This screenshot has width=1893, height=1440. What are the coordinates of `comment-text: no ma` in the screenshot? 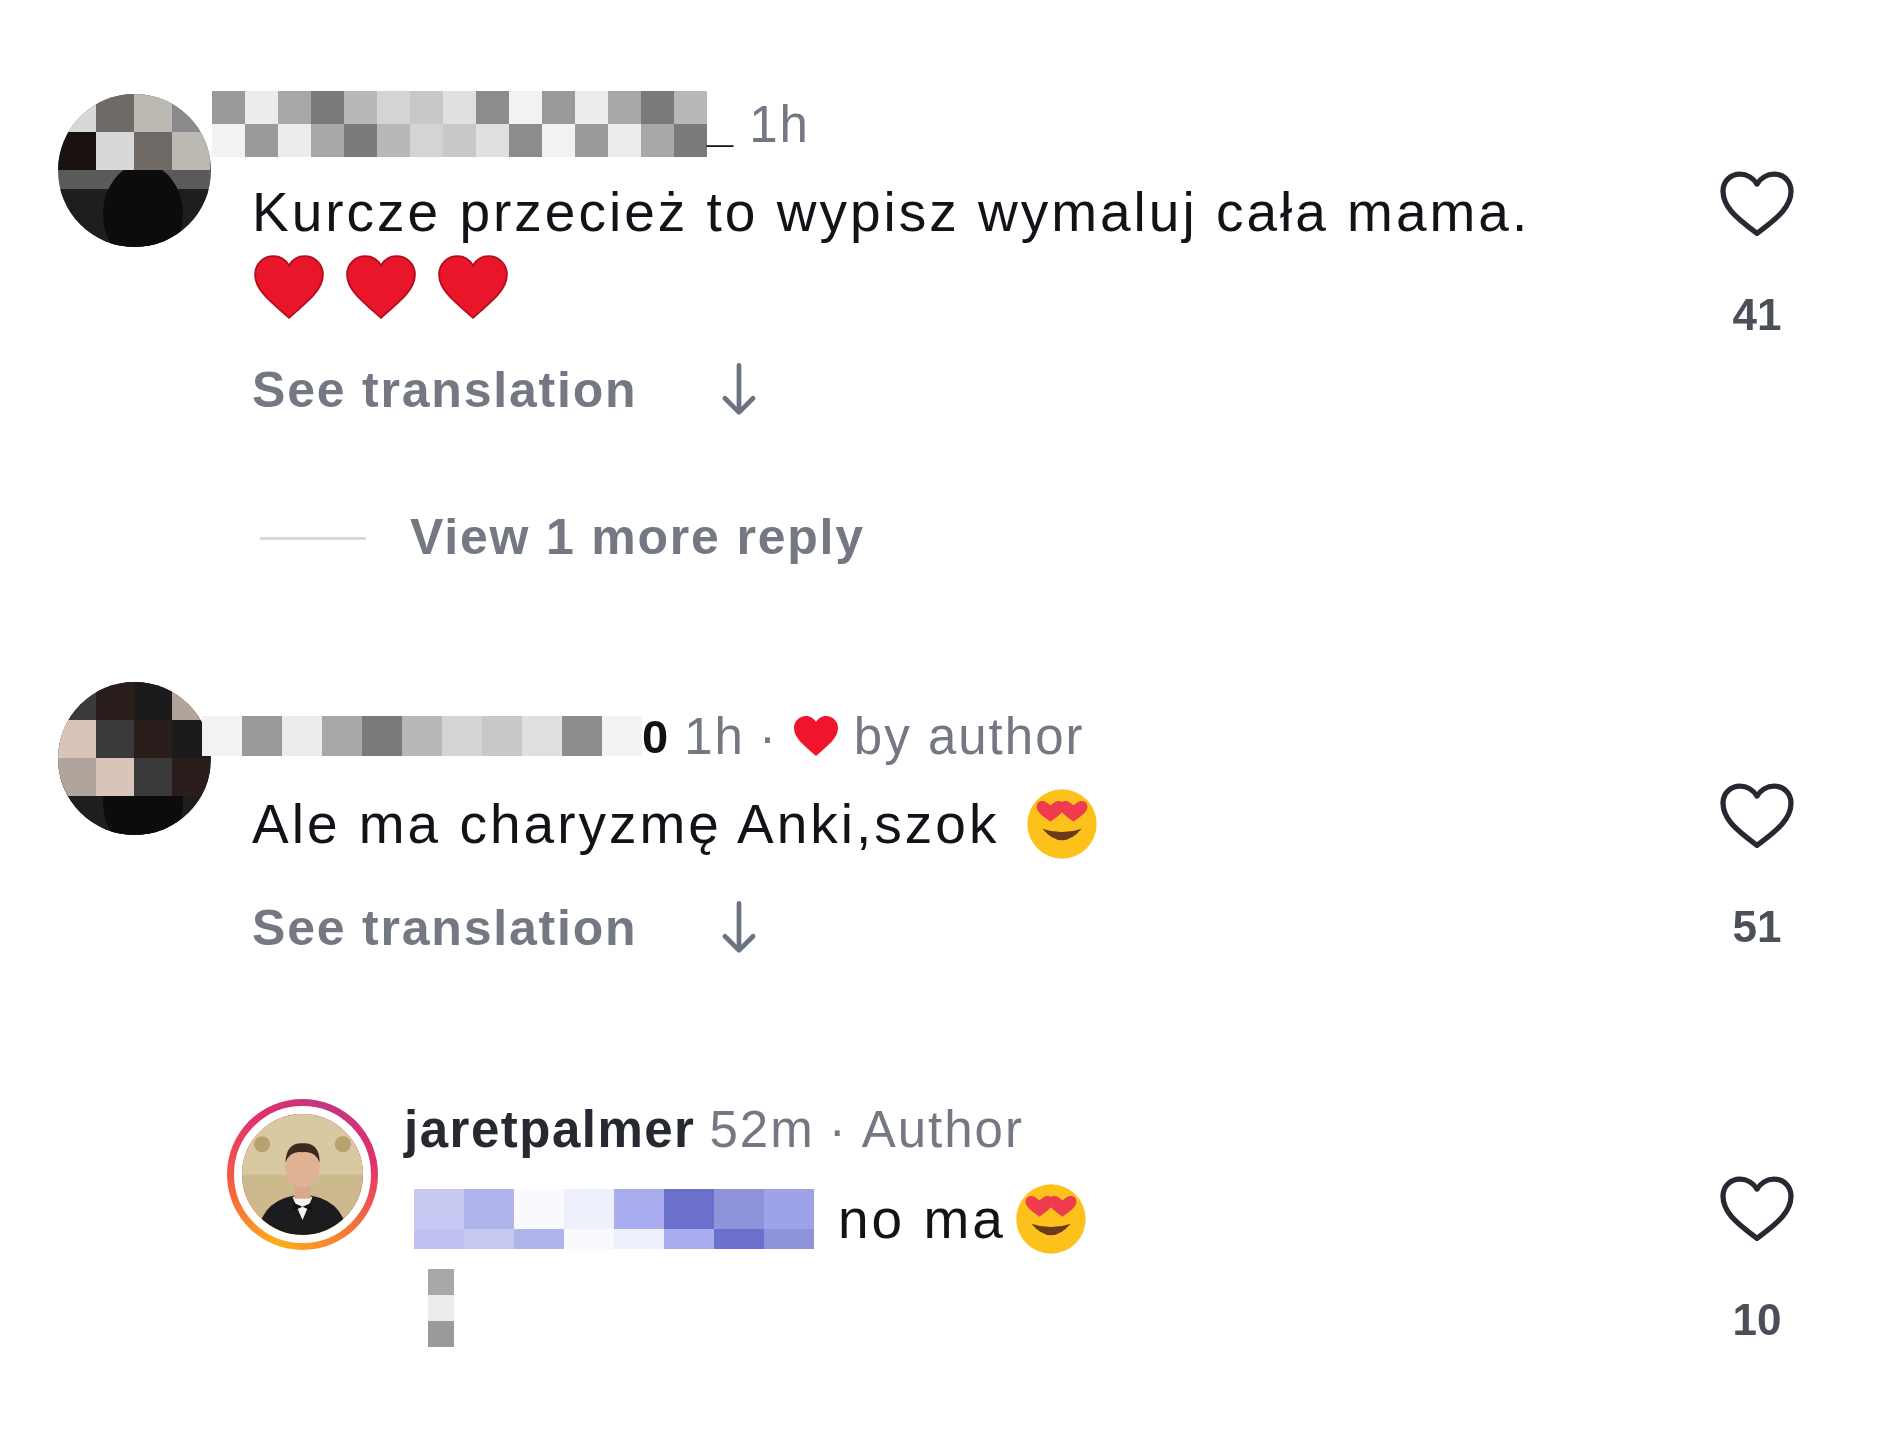 It's located at (922, 1219).